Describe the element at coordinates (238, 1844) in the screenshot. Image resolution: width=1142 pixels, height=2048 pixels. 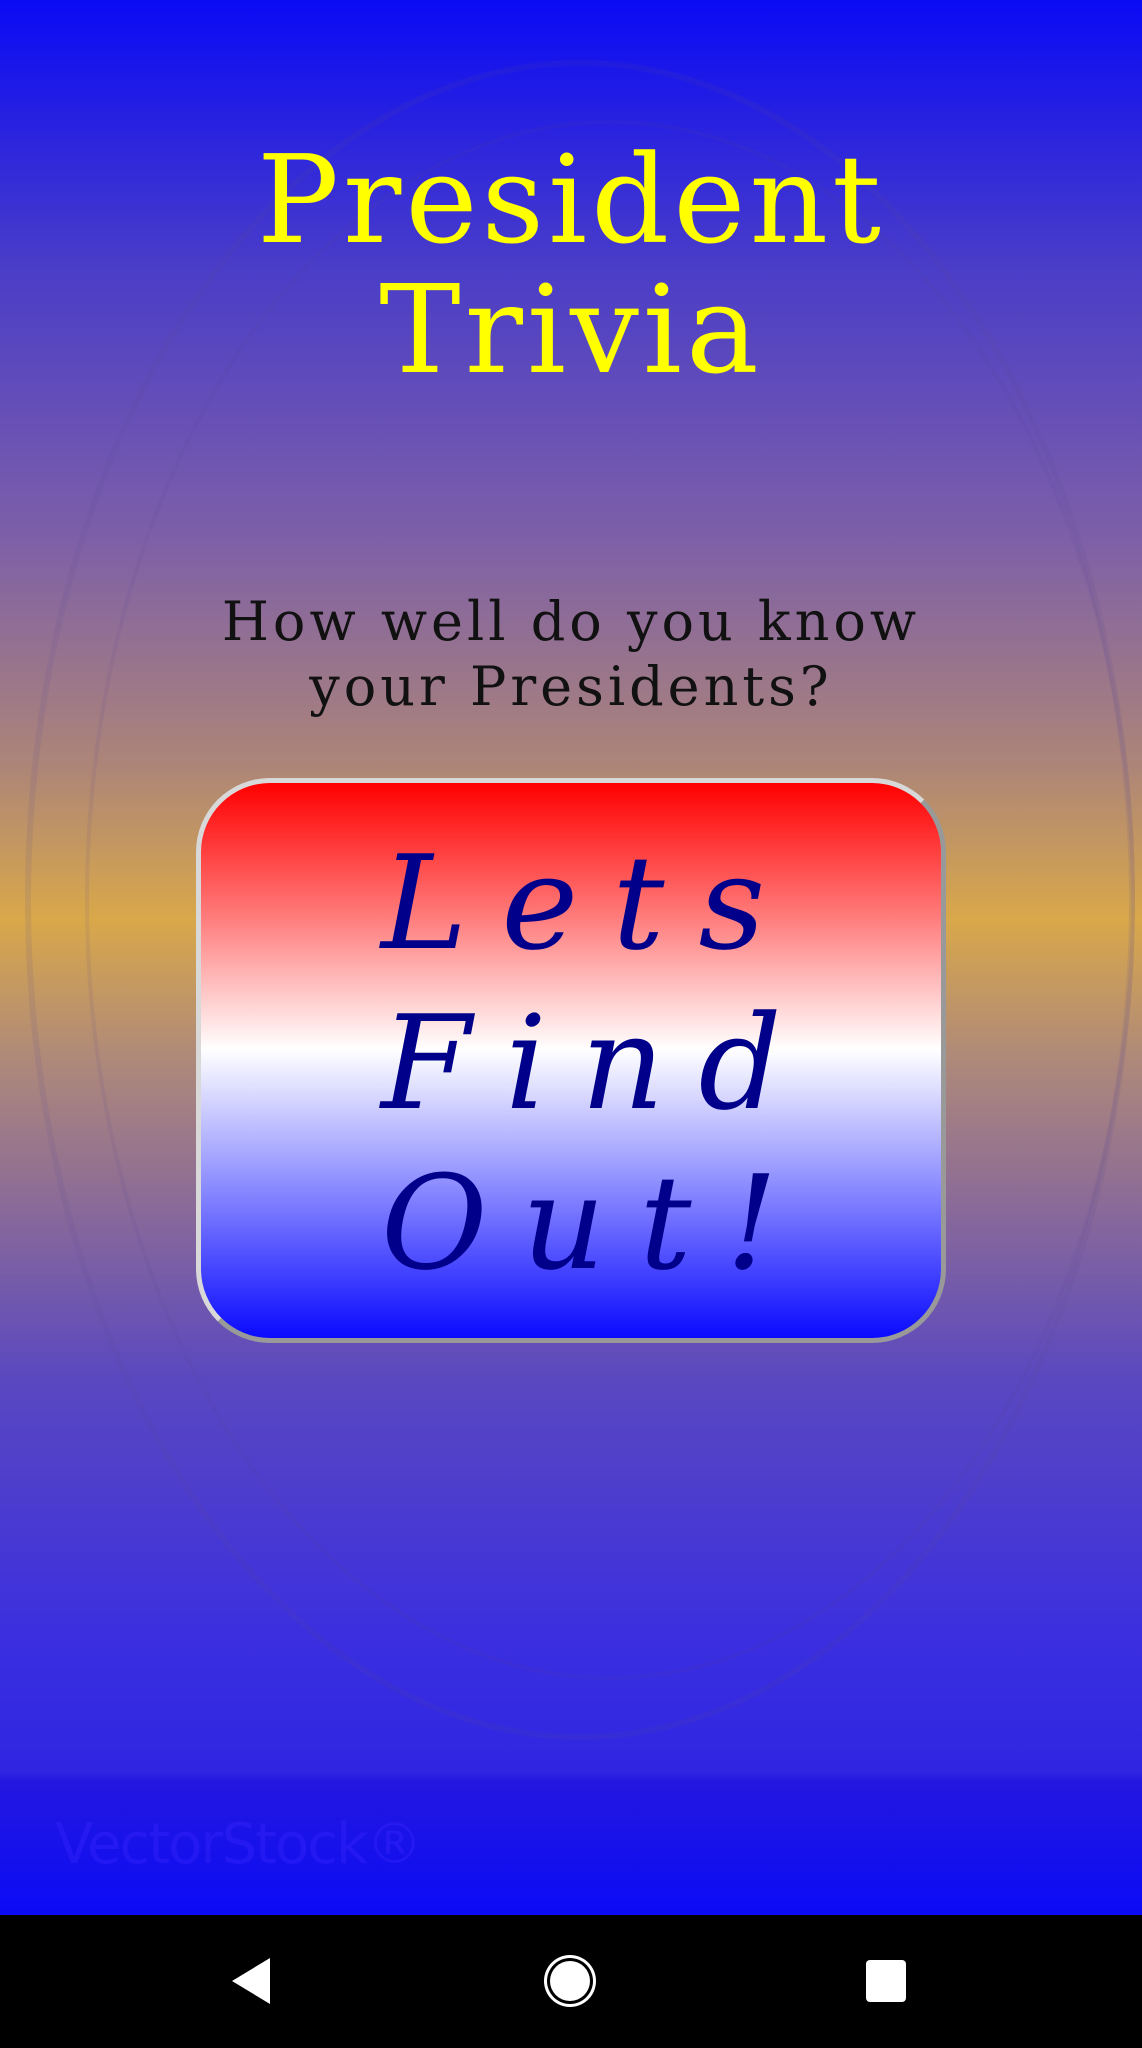
I see `vectorstock-watermark: VectorStock®` at that location.